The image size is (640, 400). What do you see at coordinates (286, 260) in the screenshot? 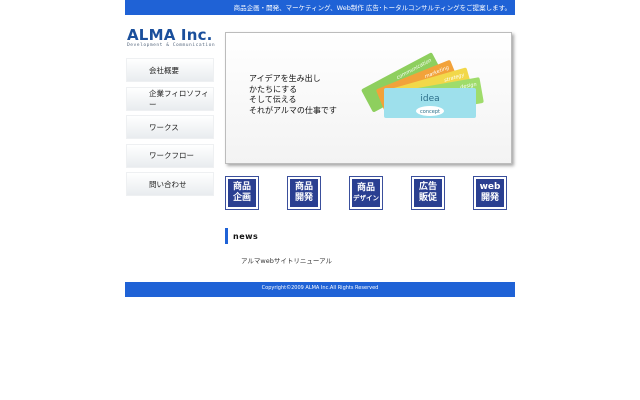
I see `news-item: アルマwebサイトリニューアル` at bounding box center [286, 260].